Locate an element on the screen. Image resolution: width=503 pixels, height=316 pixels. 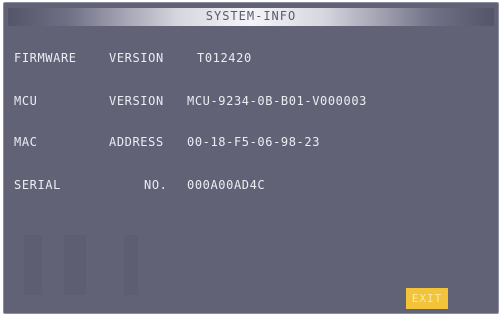
window-title: SYSTEM-INFO is located at coordinates (251, 16).